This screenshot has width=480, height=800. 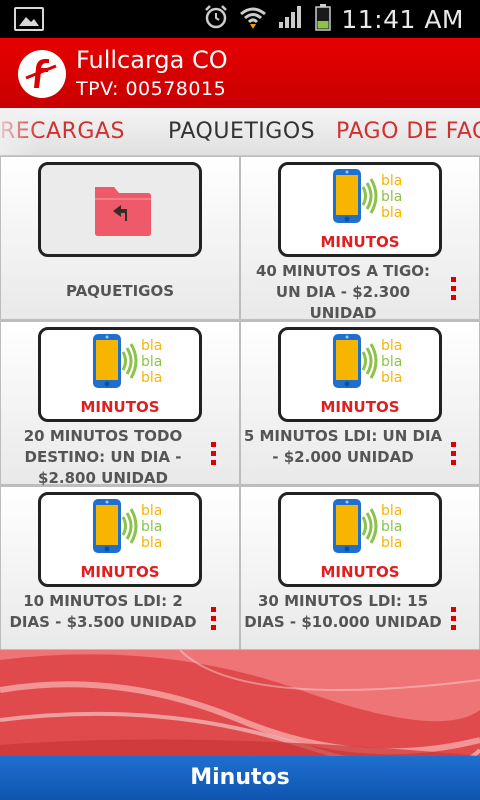 I want to click on gallery-icon, so click(x=29, y=19).